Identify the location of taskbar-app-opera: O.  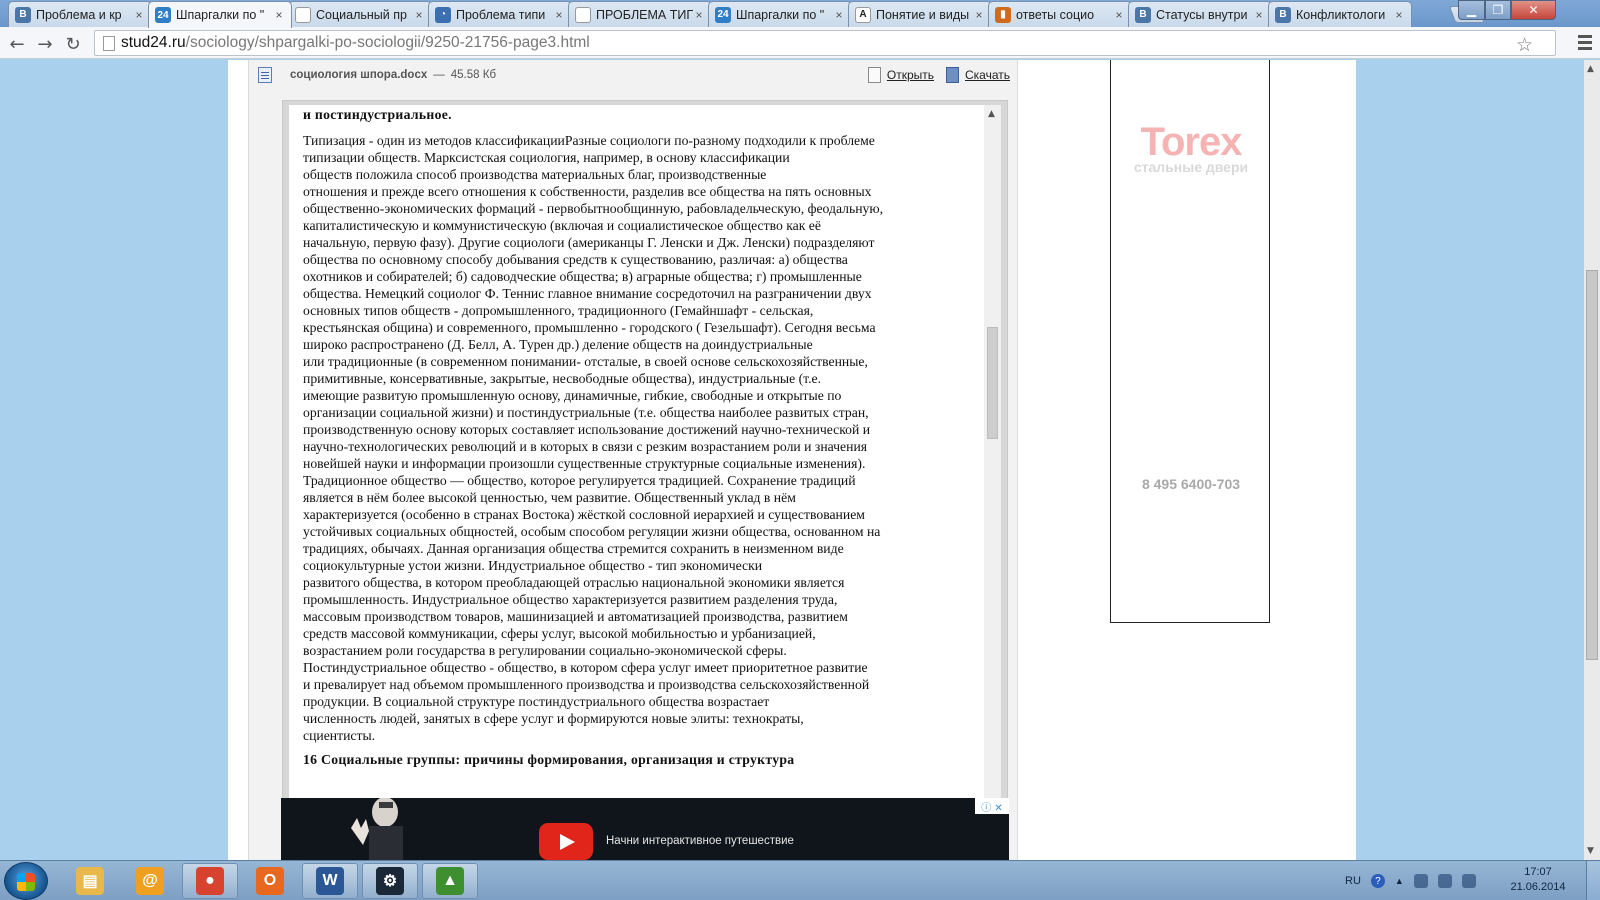
(270, 881).